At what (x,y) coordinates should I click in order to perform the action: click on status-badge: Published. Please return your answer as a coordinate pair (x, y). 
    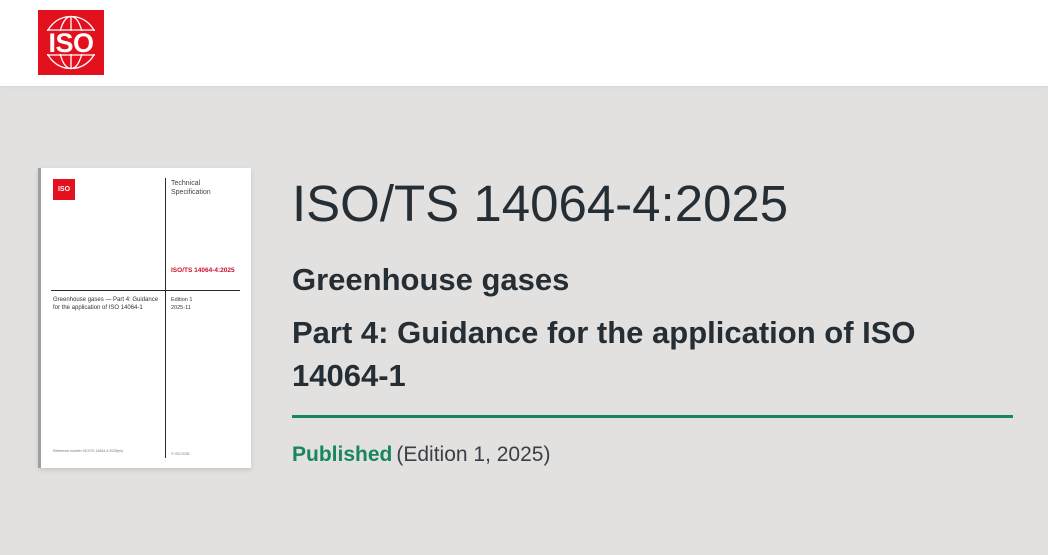
    Looking at the image, I should click on (342, 454).